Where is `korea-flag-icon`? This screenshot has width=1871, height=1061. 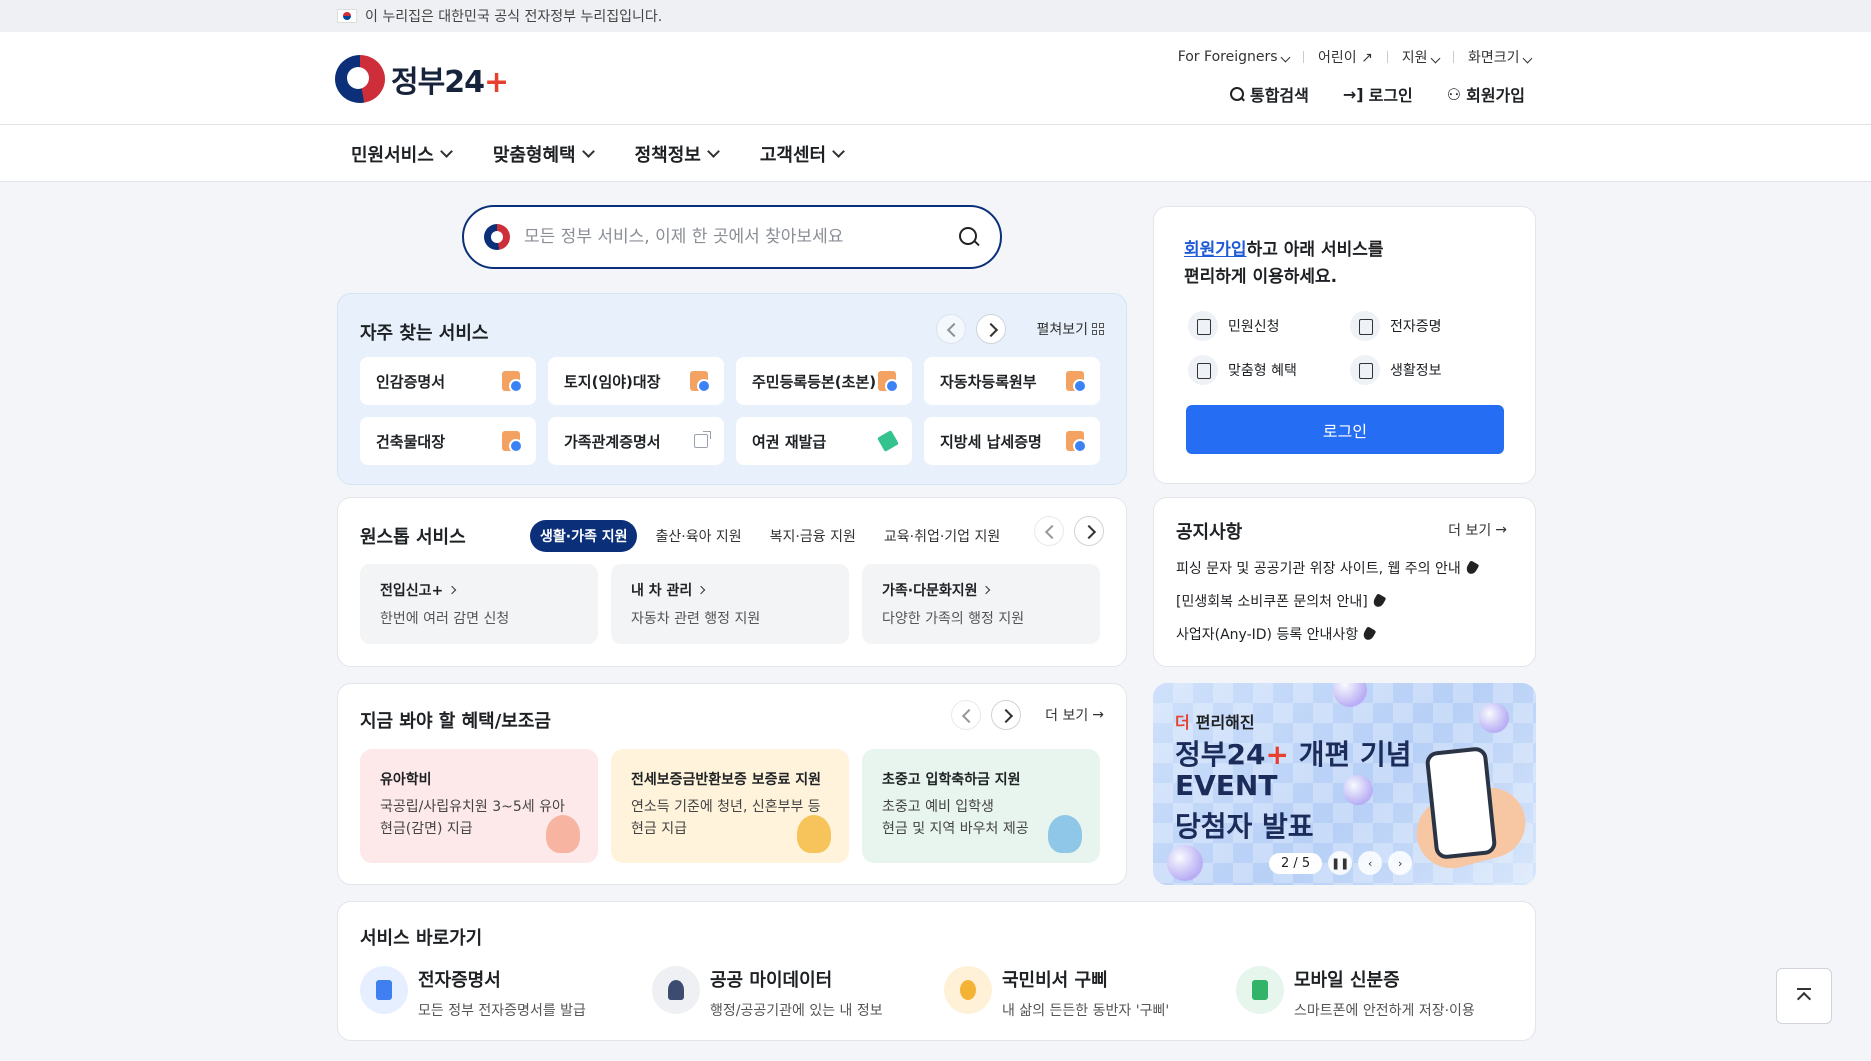
korea-flag-icon is located at coordinates (347, 16).